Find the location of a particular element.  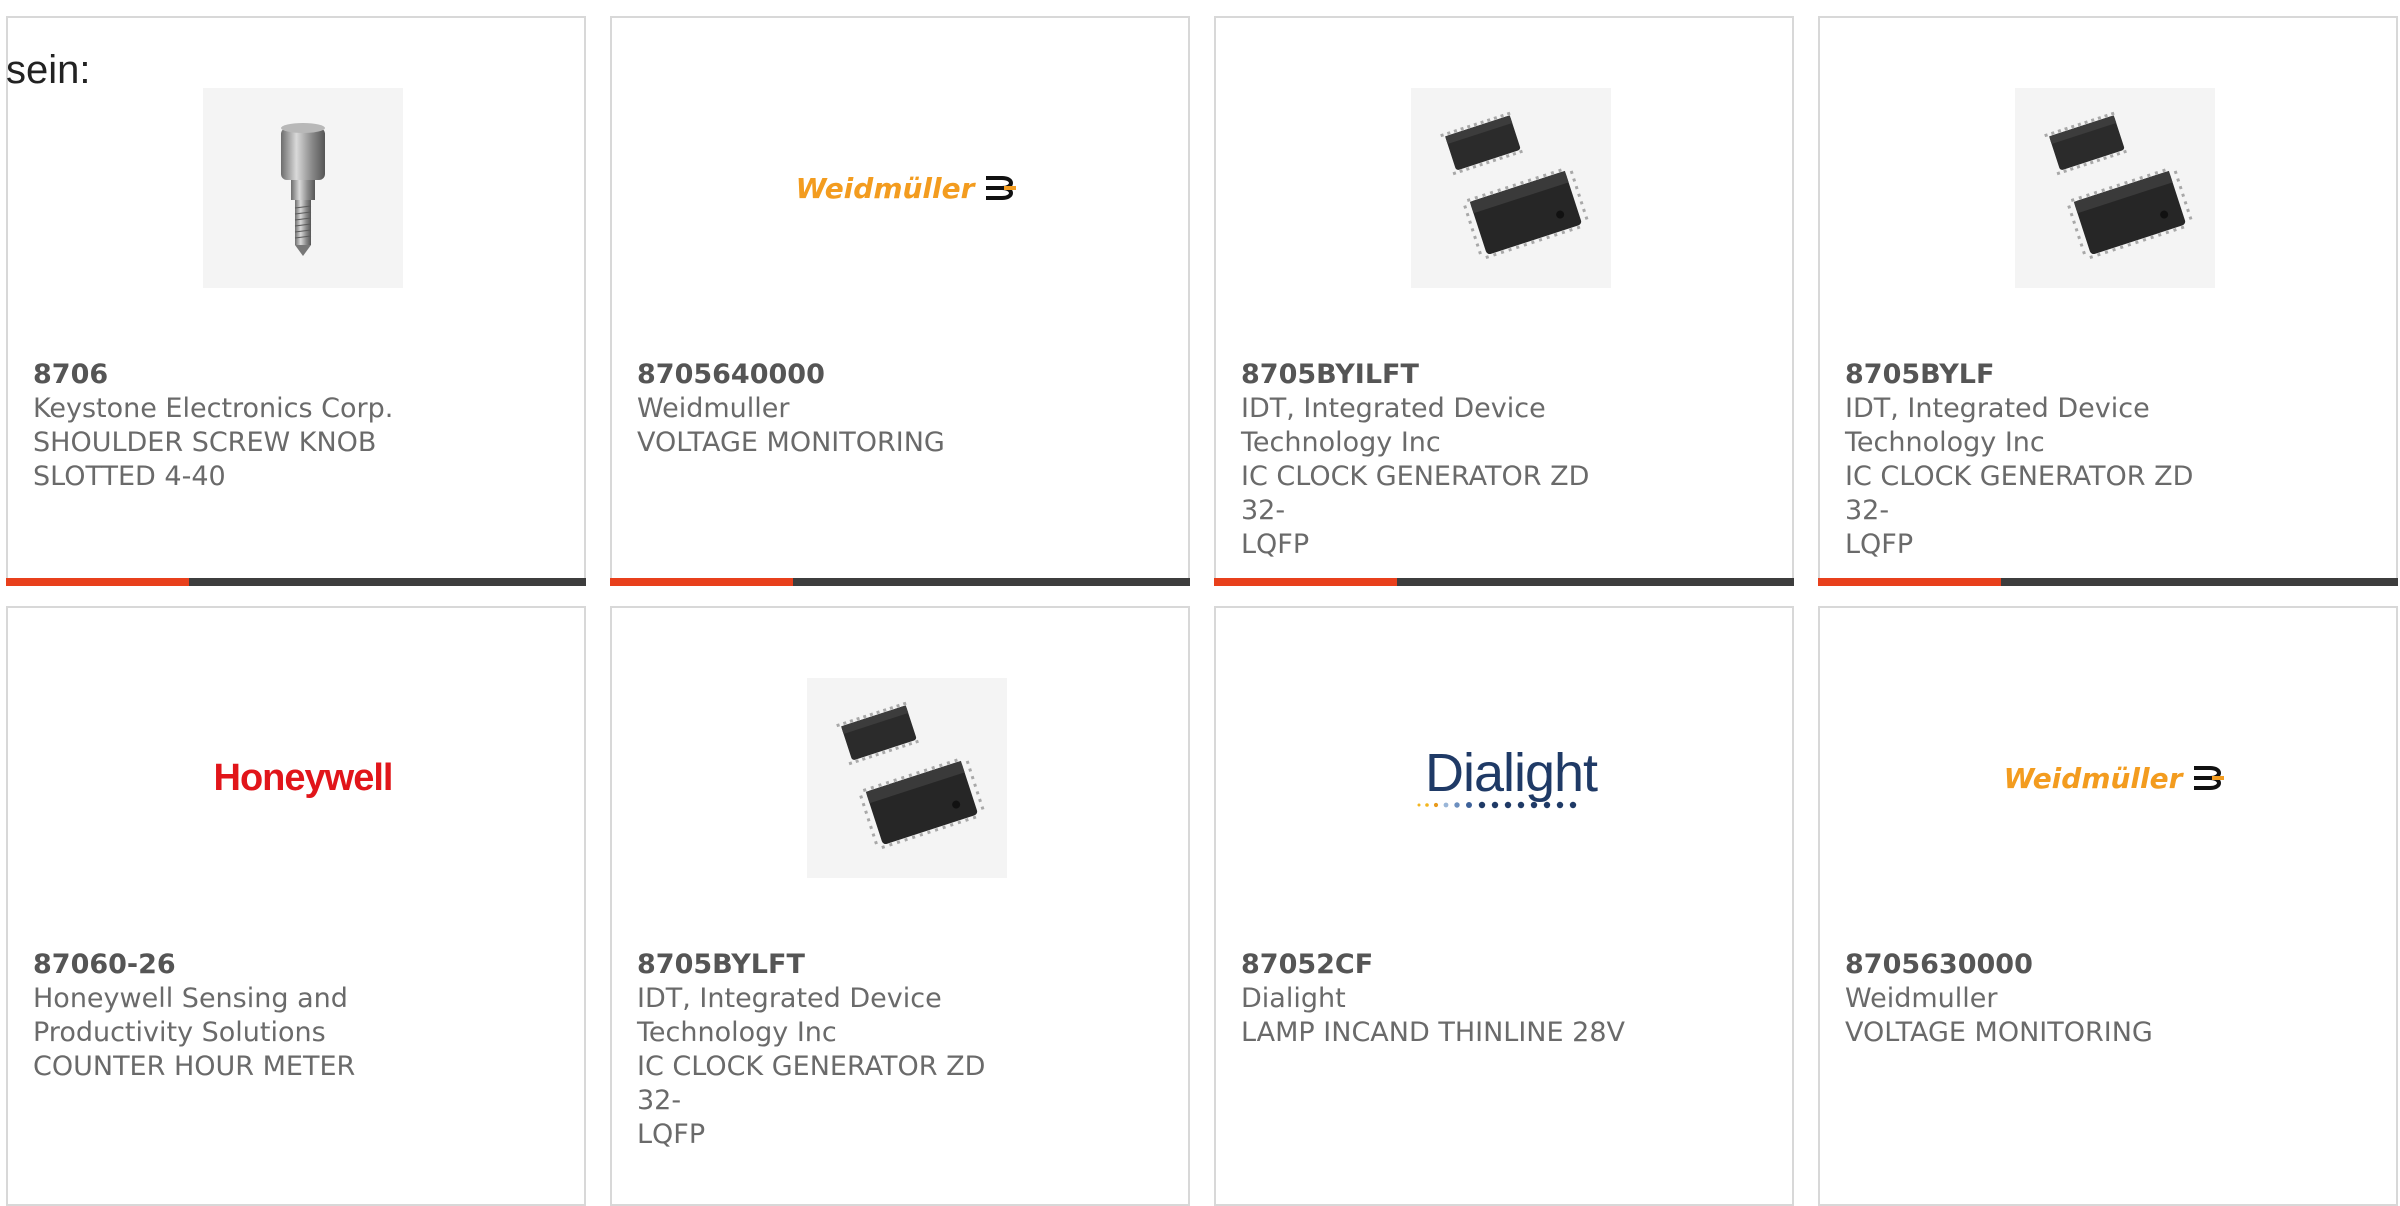

part-number: 8705BYILFT is located at coordinates (1441, 375).